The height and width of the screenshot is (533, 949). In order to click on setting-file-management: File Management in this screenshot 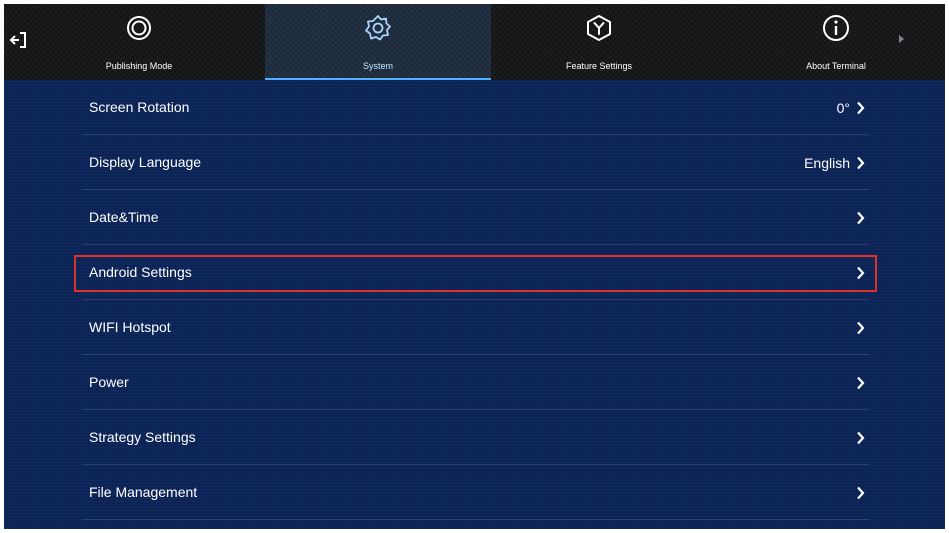, I will do `click(475, 492)`.